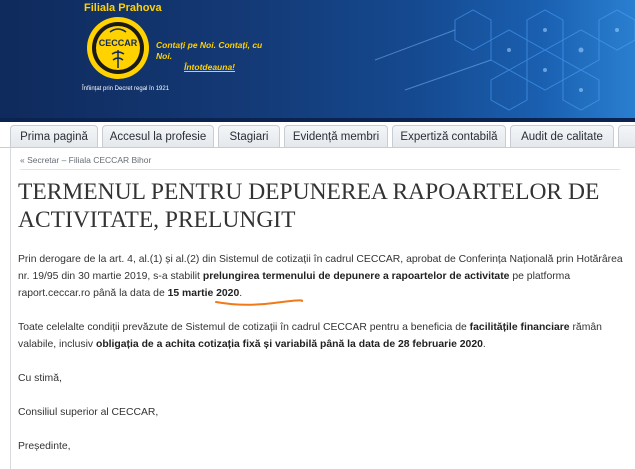 This screenshot has width=635, height=469. Describe the element at coordinates (504, 60) in the screenshot. I see `hexagon-pattern-graphic` at that location.